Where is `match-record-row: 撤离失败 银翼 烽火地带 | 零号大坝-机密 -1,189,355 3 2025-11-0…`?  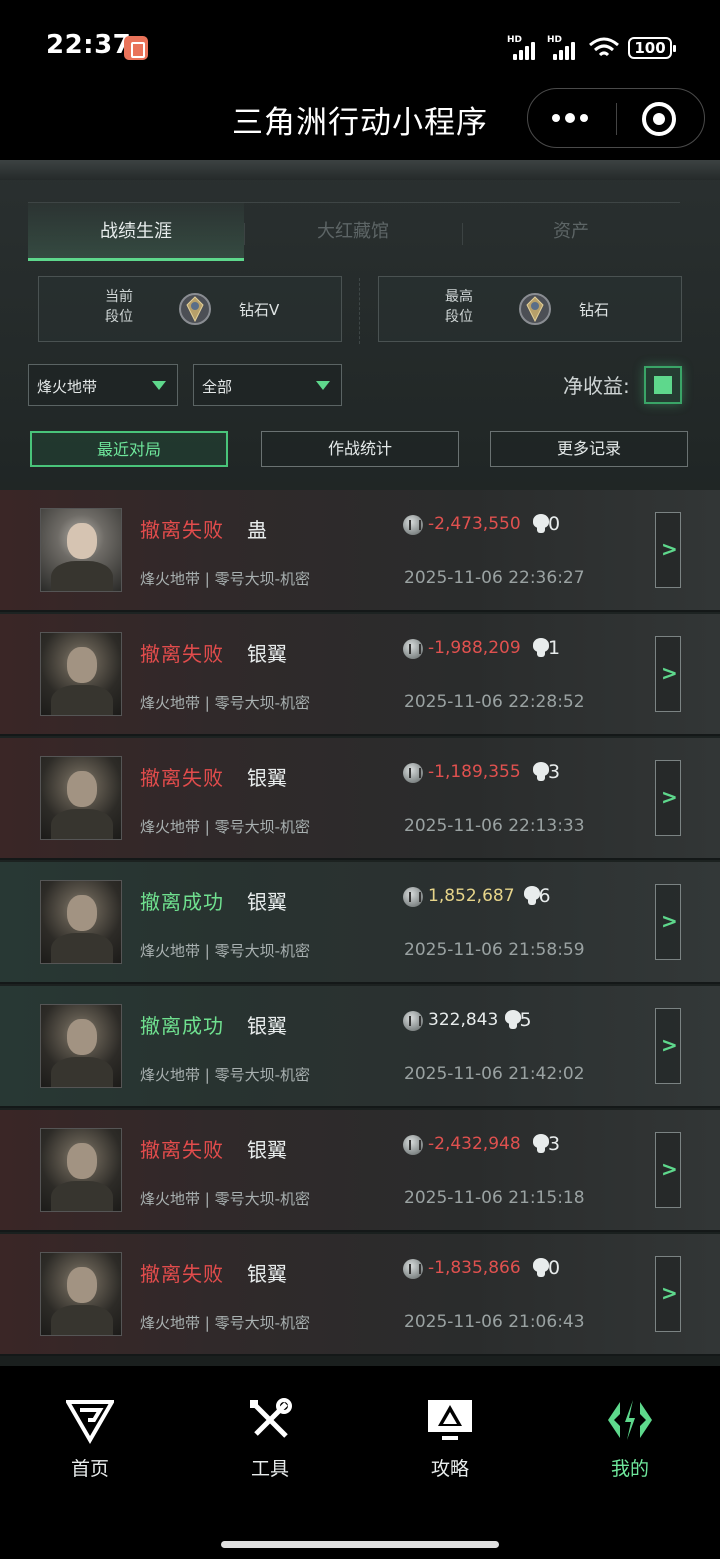 match-record-row: 撤离失败 银翼 烽火地带 | 零号大坝-机密 -1,189,355 3 2025-11-0… is located at coordinates (360, 799).